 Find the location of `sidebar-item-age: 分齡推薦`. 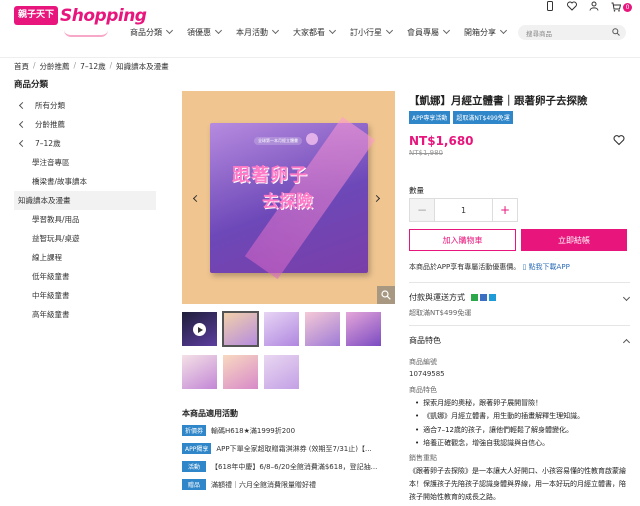

sidebar-item-age: 分齡推薦 is located at coordinates (85, 124).